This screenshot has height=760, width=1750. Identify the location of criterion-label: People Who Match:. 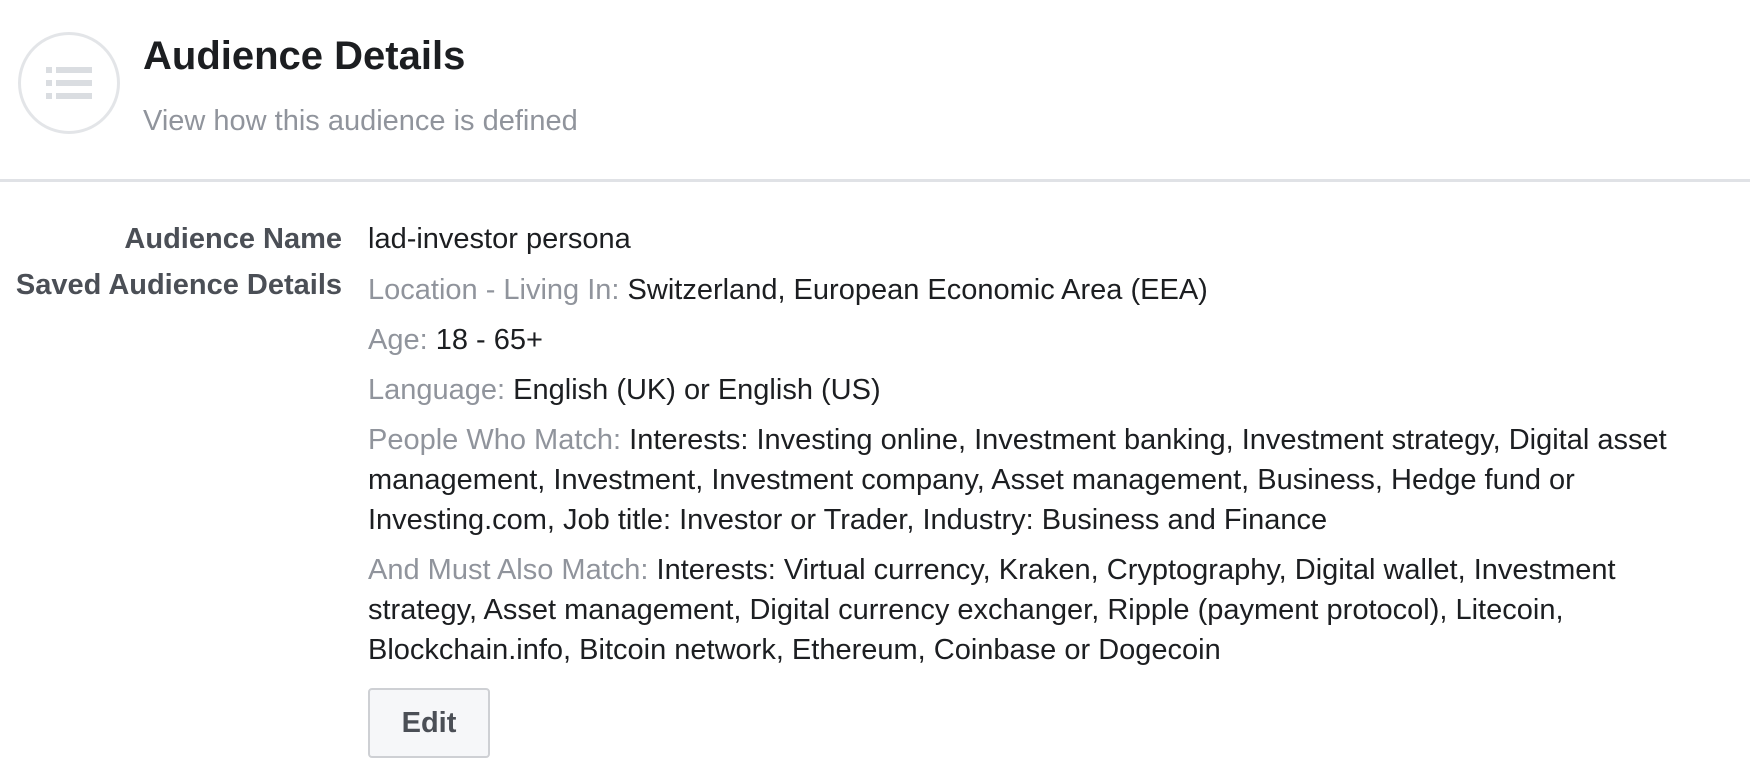
(495, 440).